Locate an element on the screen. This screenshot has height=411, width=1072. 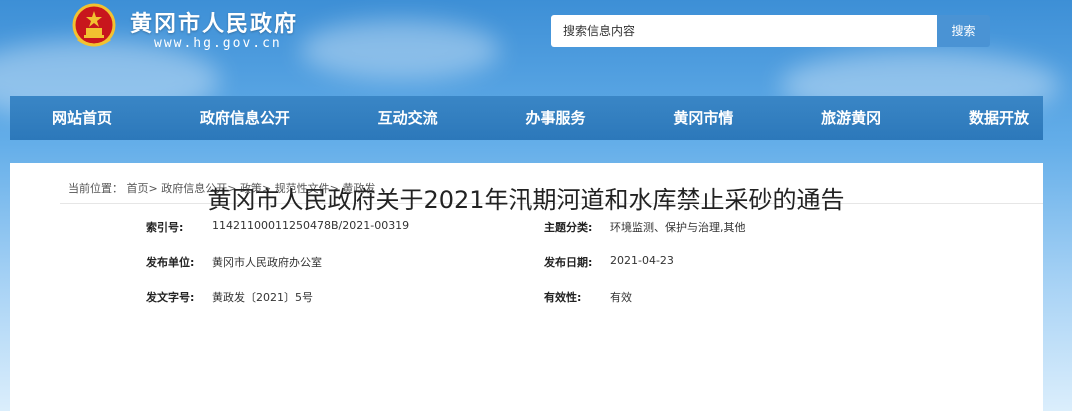
site-title: 黄冈市人民政府 is located at coordinates (214, 22).